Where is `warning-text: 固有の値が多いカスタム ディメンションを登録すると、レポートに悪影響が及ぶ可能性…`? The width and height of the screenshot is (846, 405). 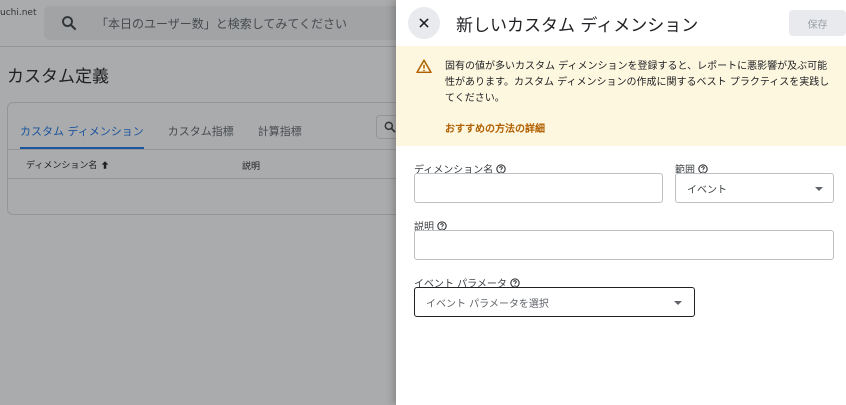
warning-text: 固有の値が多いカスタム ディメンションを登録すると、レポートに悪影響が及ぶ可能性… is located at coordinates (637, 82).